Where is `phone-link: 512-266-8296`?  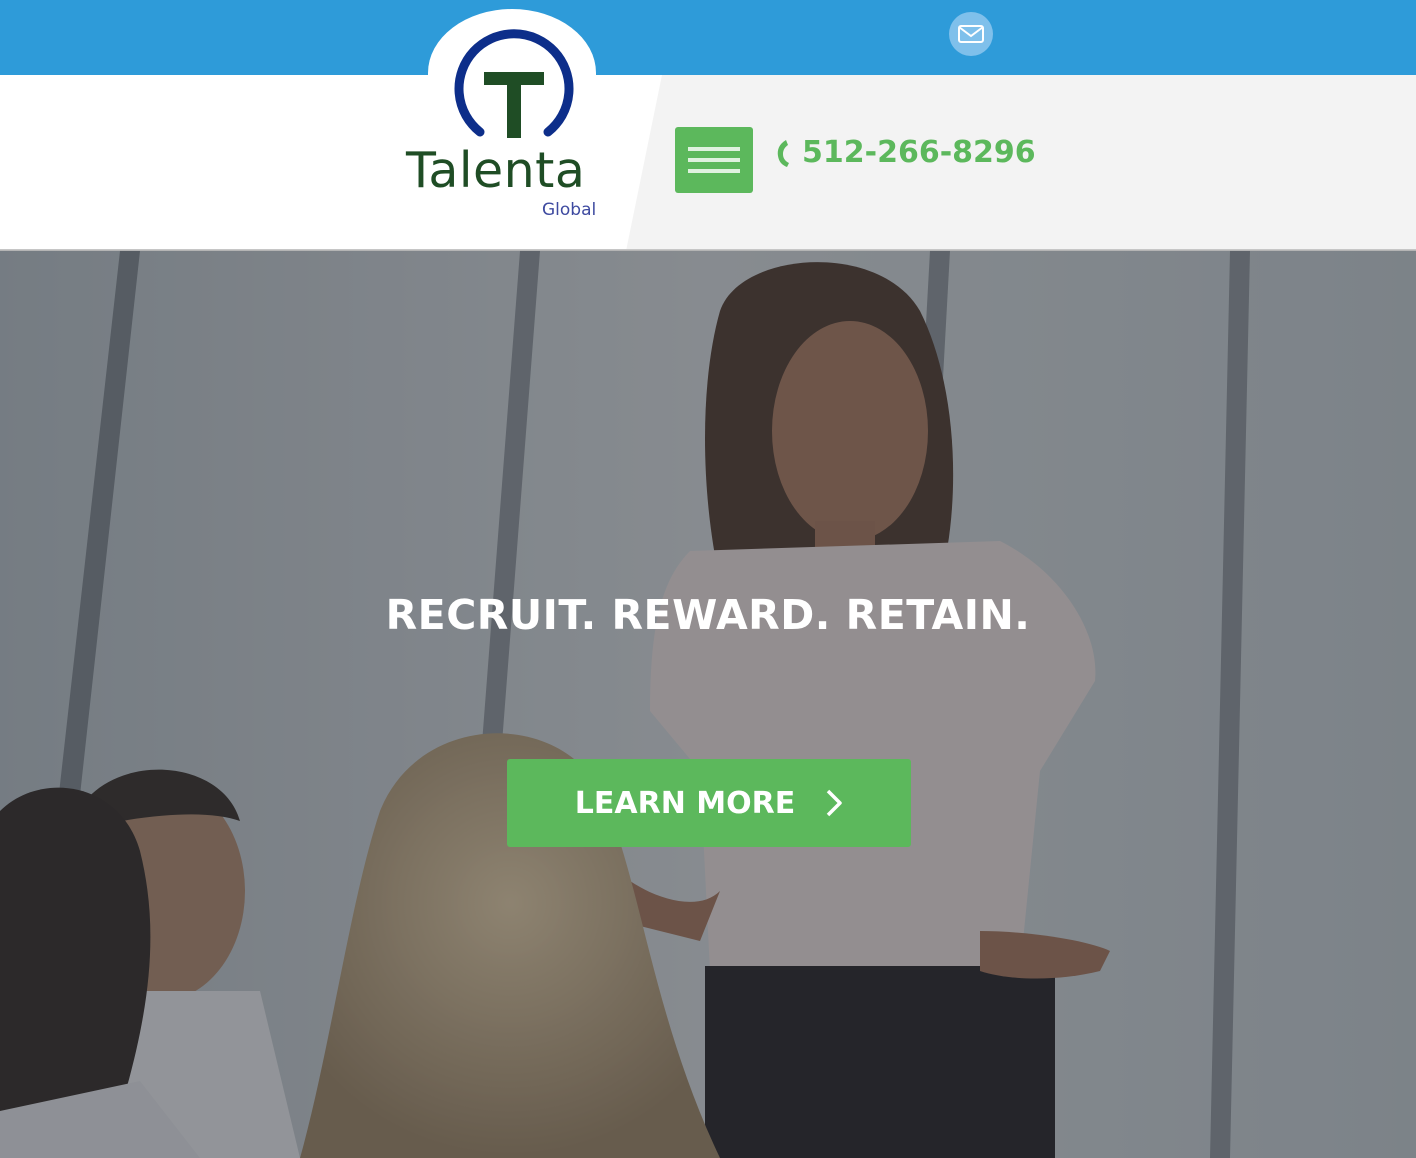 phone-link: 512-266-8296 is located at coordinates (906, 152).